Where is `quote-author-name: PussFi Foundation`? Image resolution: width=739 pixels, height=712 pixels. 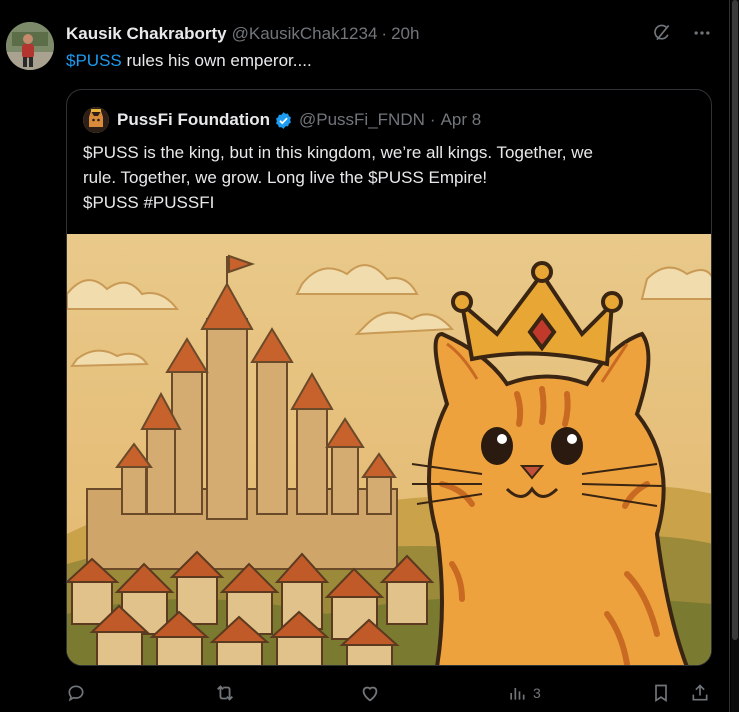
quote-author-name: PussFi Foundation is located at coordinates (193, 120).